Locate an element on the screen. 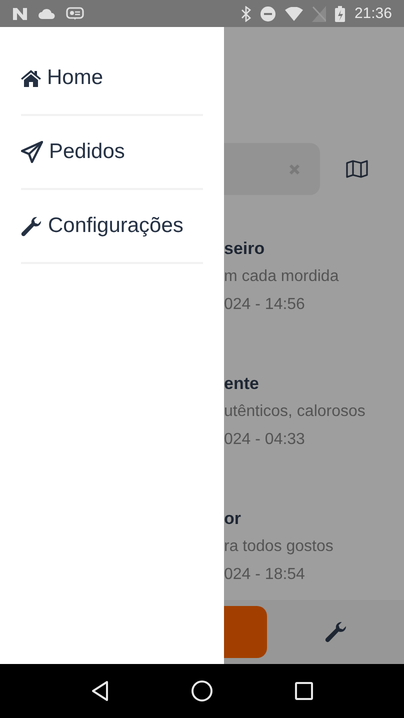 This screenshot has height=718, width=404. message-icon is located at coordinates (75, 13).